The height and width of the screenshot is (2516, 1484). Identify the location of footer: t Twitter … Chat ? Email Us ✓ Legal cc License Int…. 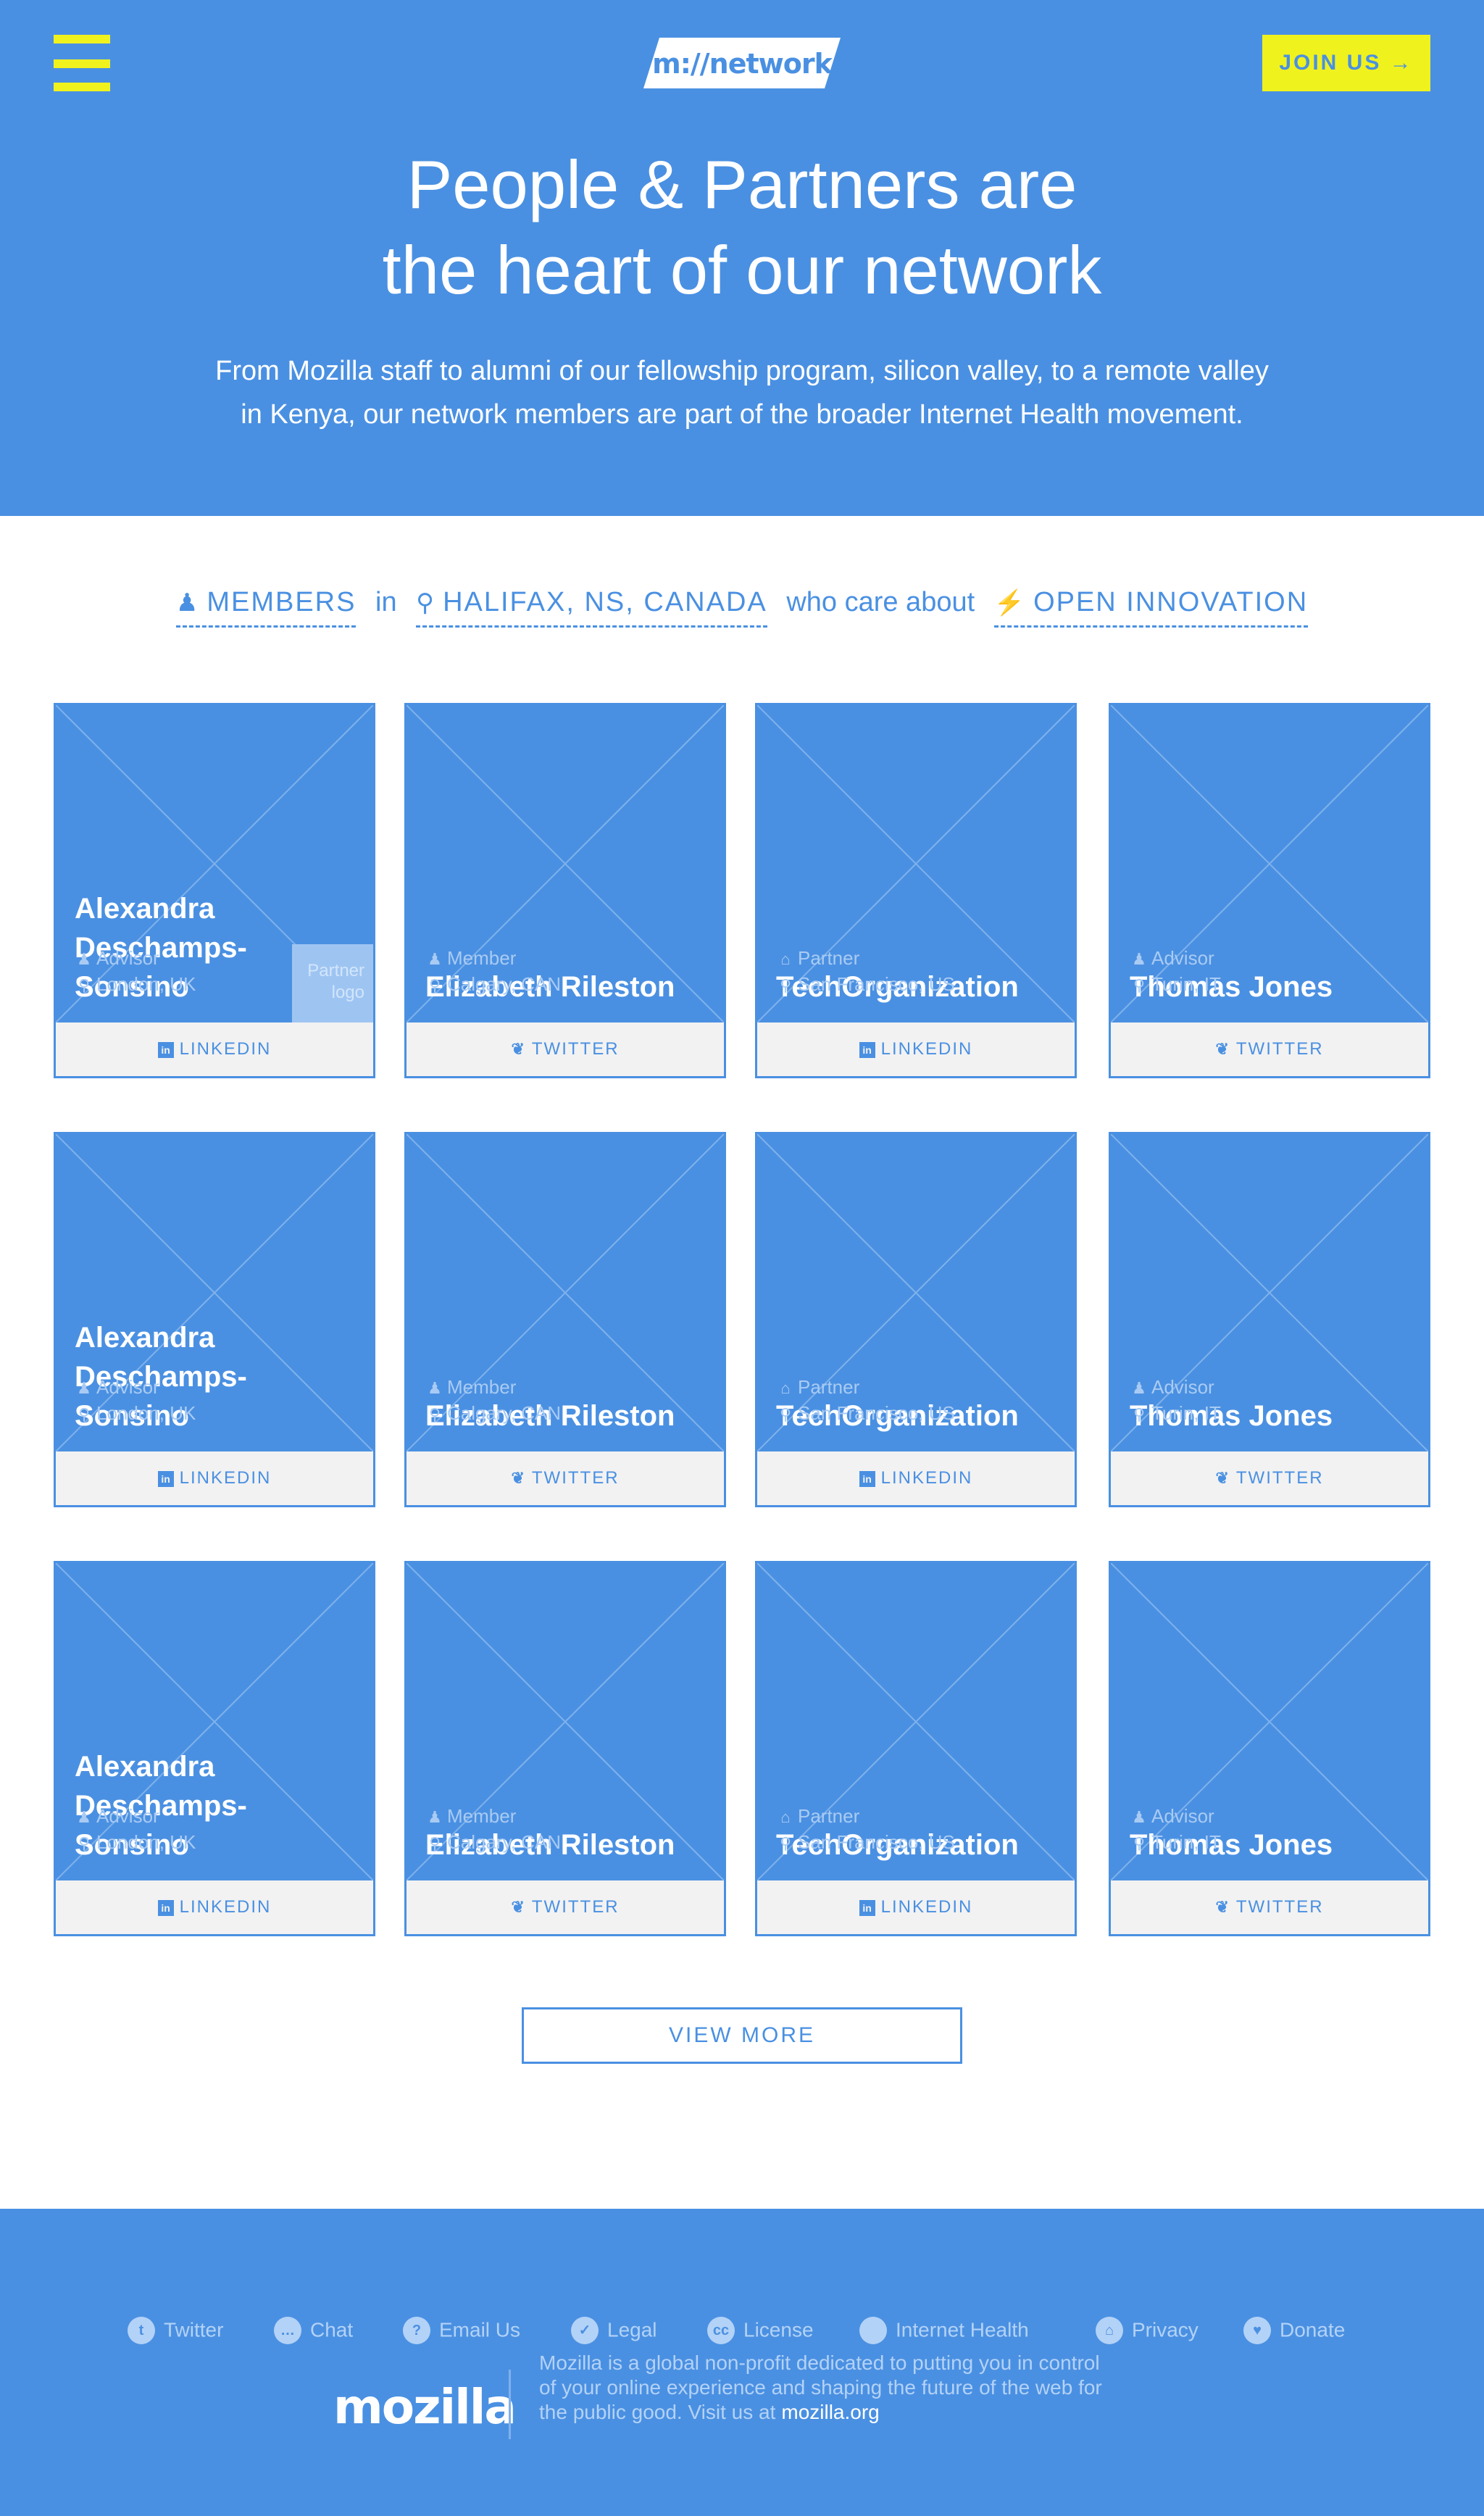
(742, 2362).